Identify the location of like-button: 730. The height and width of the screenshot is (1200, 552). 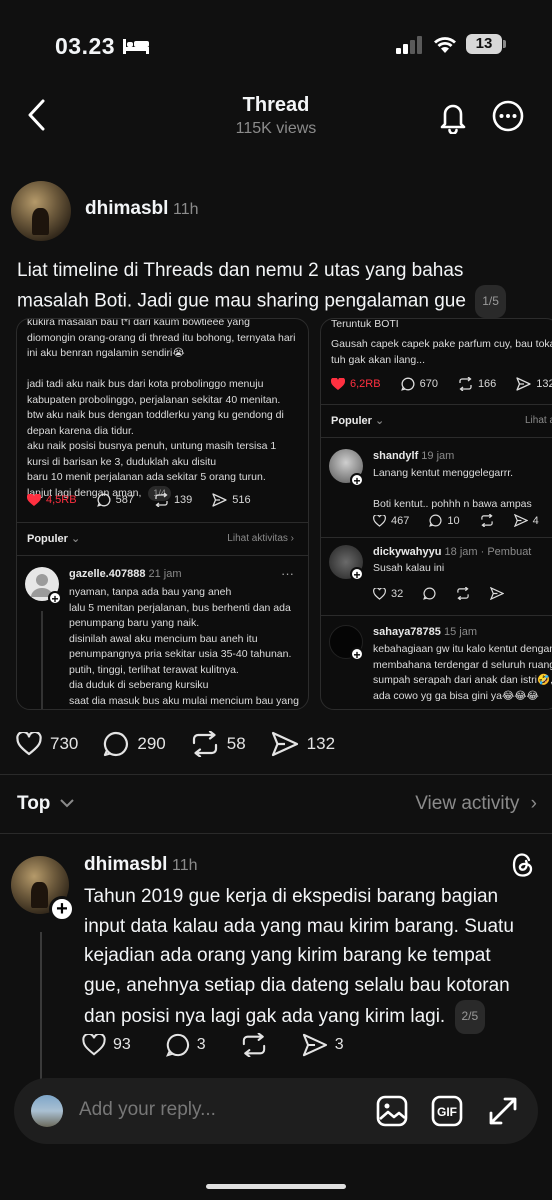
(47, 744).